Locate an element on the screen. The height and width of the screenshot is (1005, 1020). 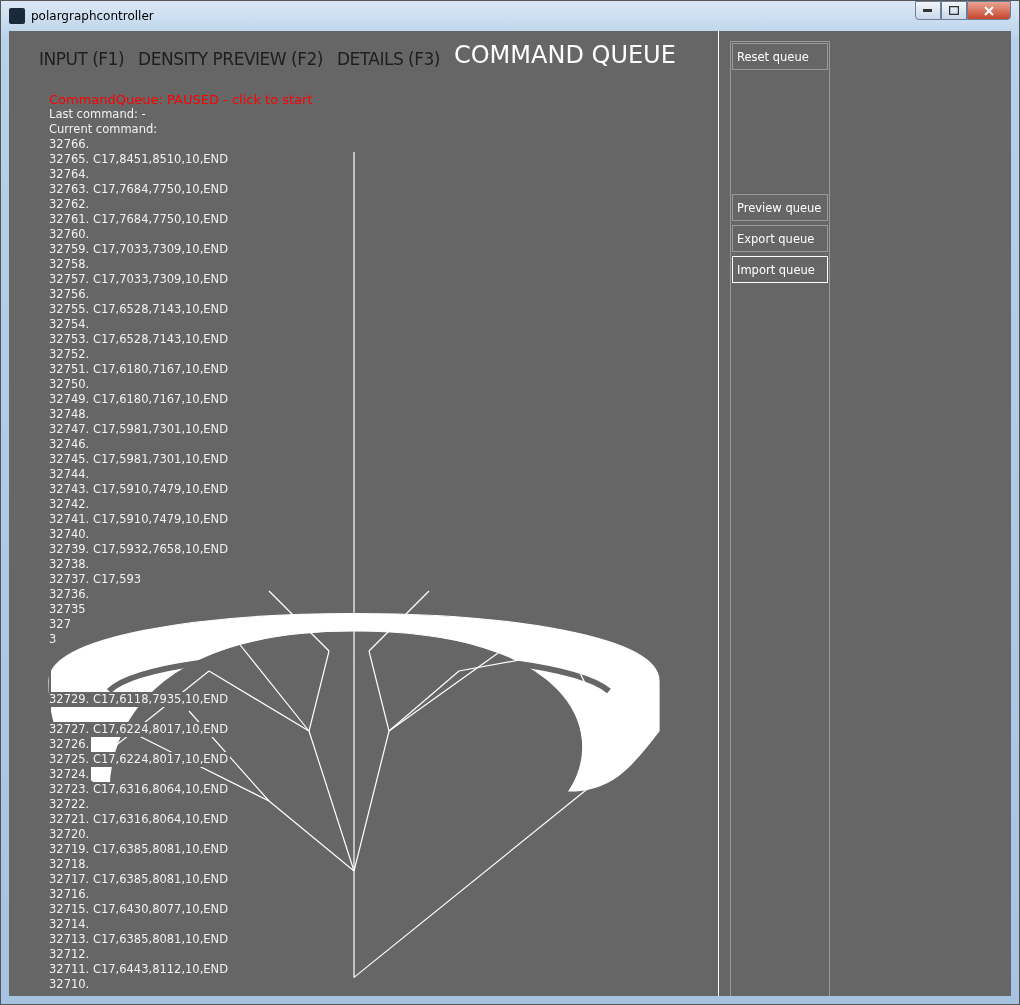
queue-button: Preview queue is located at coordinates (780, 207).